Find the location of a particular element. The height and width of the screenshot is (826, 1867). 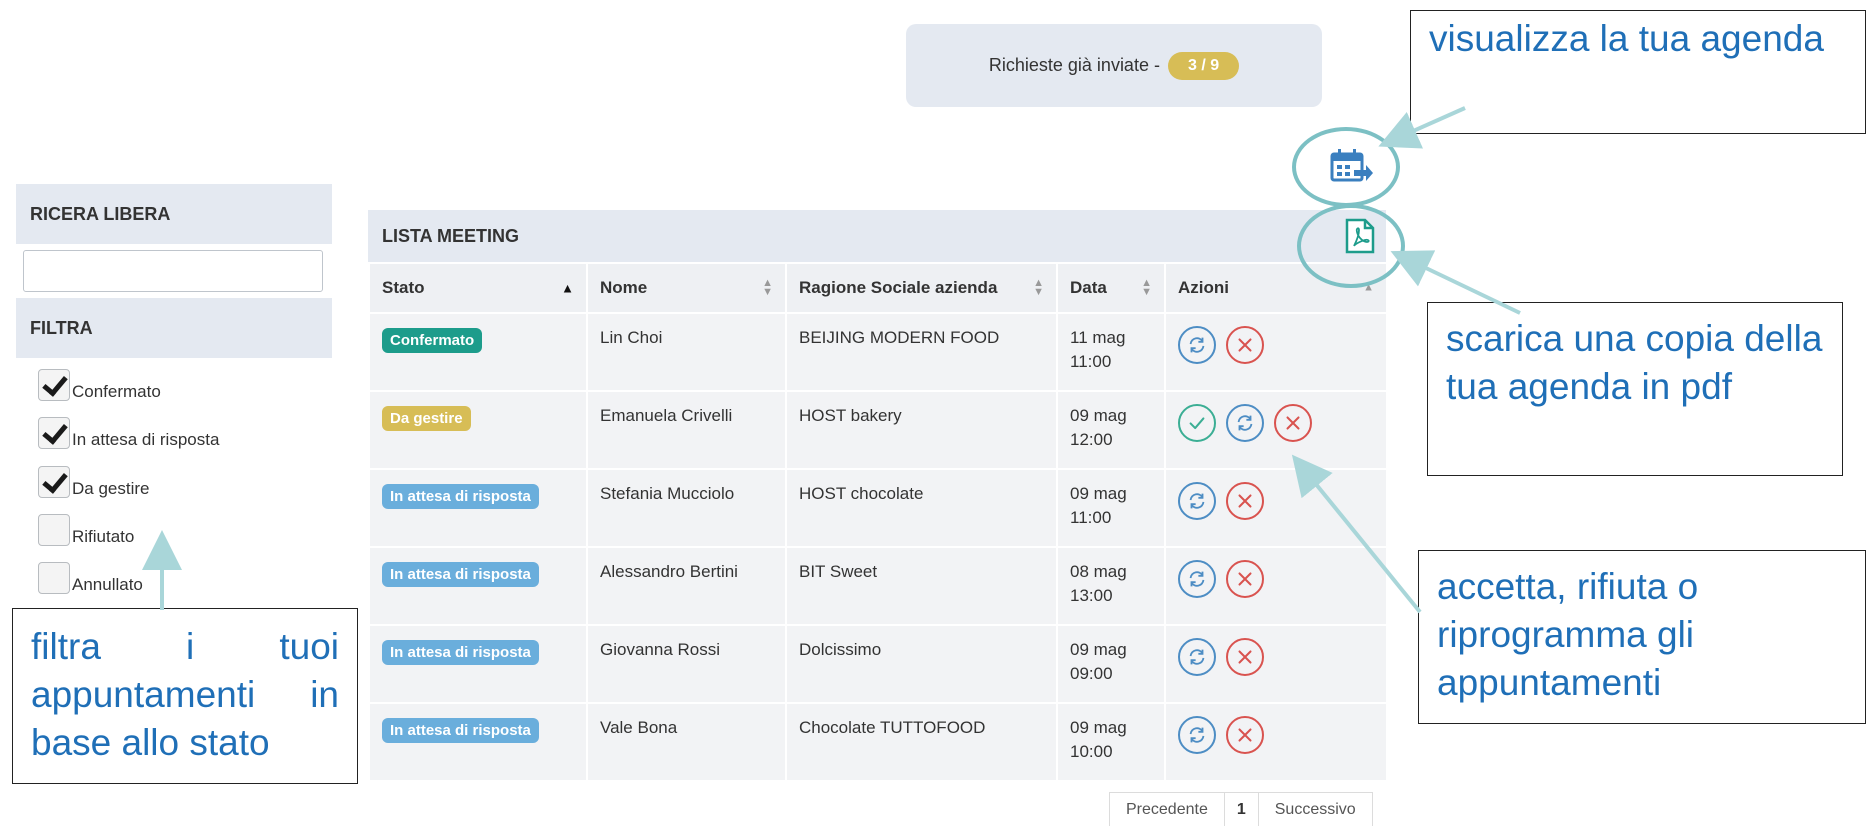

cell-name: Emanuela Crivelli is located at coordinates (686, 430).